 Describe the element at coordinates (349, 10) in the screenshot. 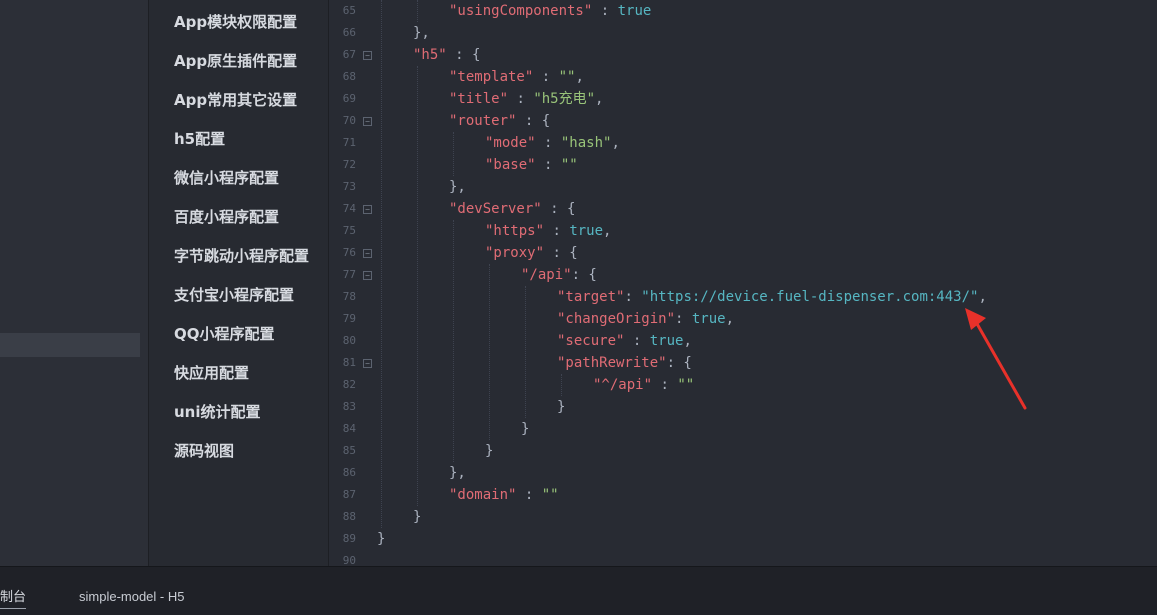

I see `line-number: 65` at that location.